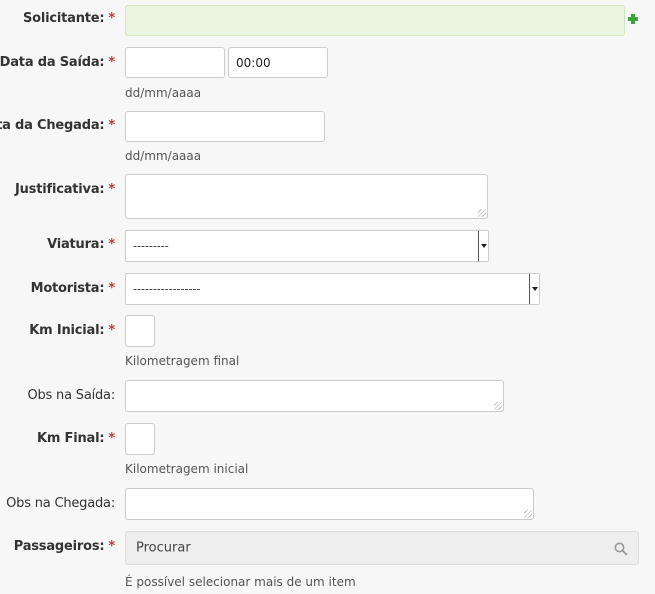  What do you see at coordinates (163, 93) in the screenshot?
I see `data-saida-help: dd/mm/aaaa` at bounding box center [163, 93].